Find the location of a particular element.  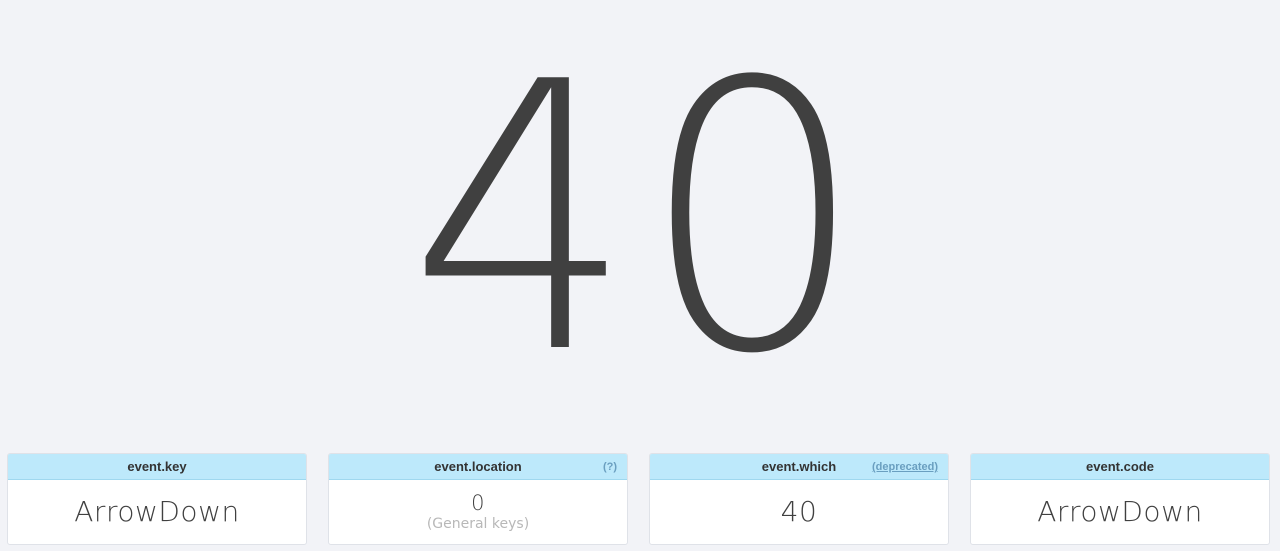

card-event-location: event.location (?) 0 (General keys) is located at coordinates (478, 499).